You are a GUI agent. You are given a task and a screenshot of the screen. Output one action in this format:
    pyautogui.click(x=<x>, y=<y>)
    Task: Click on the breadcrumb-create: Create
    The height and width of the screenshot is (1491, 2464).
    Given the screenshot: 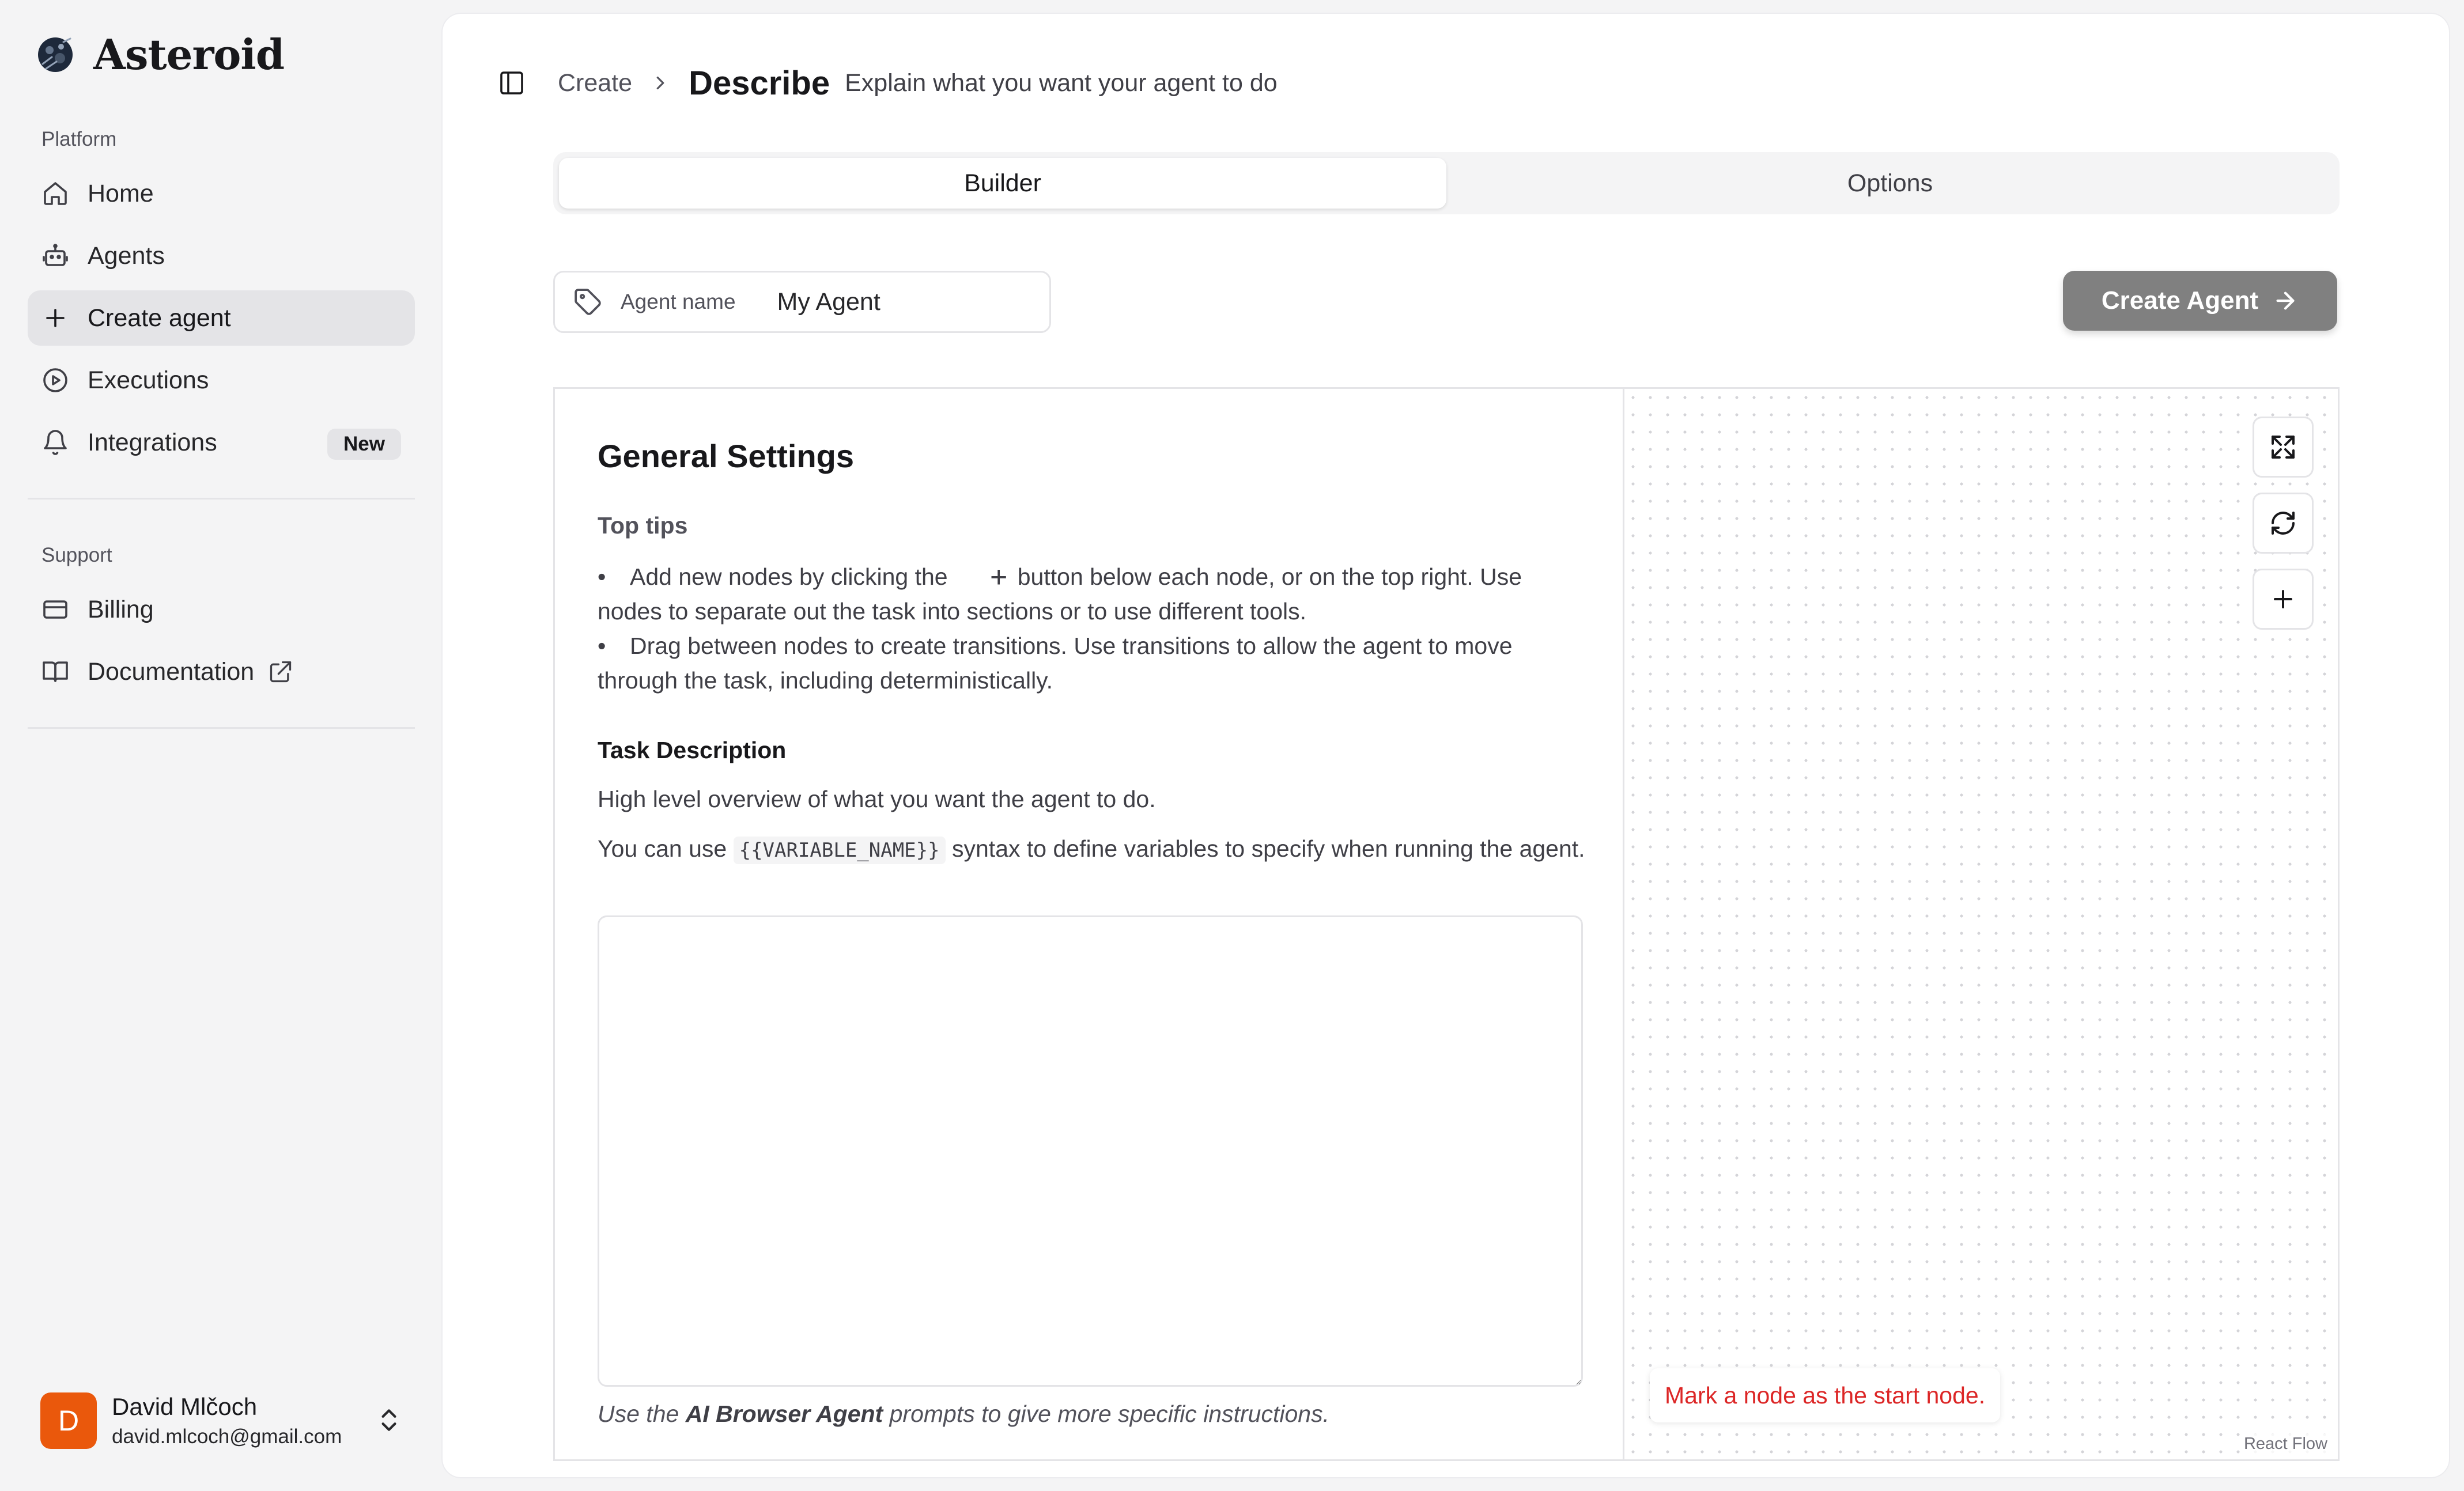 What is the action you would take?
    pyautogui.click(x=595, y=83)
    